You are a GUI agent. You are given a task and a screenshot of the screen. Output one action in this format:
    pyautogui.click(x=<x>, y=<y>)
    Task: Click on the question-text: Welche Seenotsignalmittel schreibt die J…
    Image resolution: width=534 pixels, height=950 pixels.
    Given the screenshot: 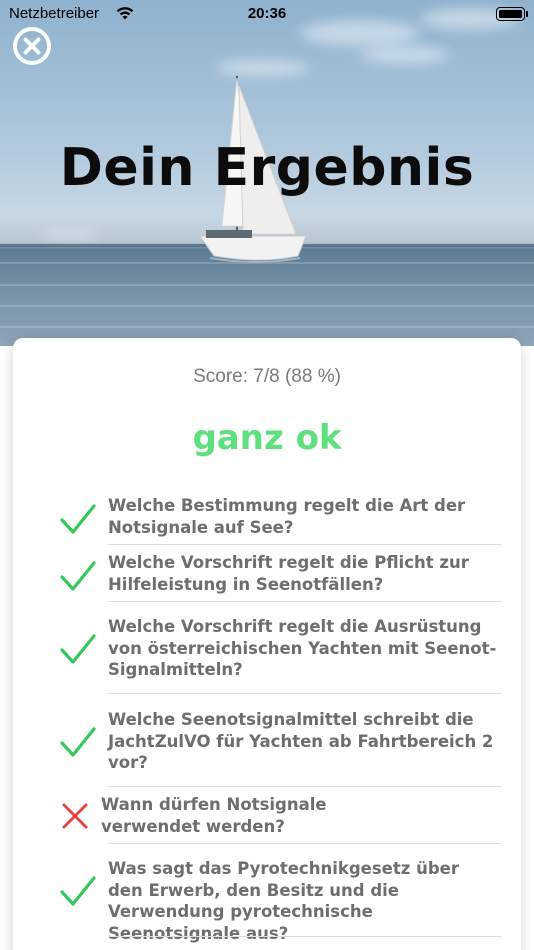 What is the action you would take?
    pyautogui.click(x=301, y=741)
    